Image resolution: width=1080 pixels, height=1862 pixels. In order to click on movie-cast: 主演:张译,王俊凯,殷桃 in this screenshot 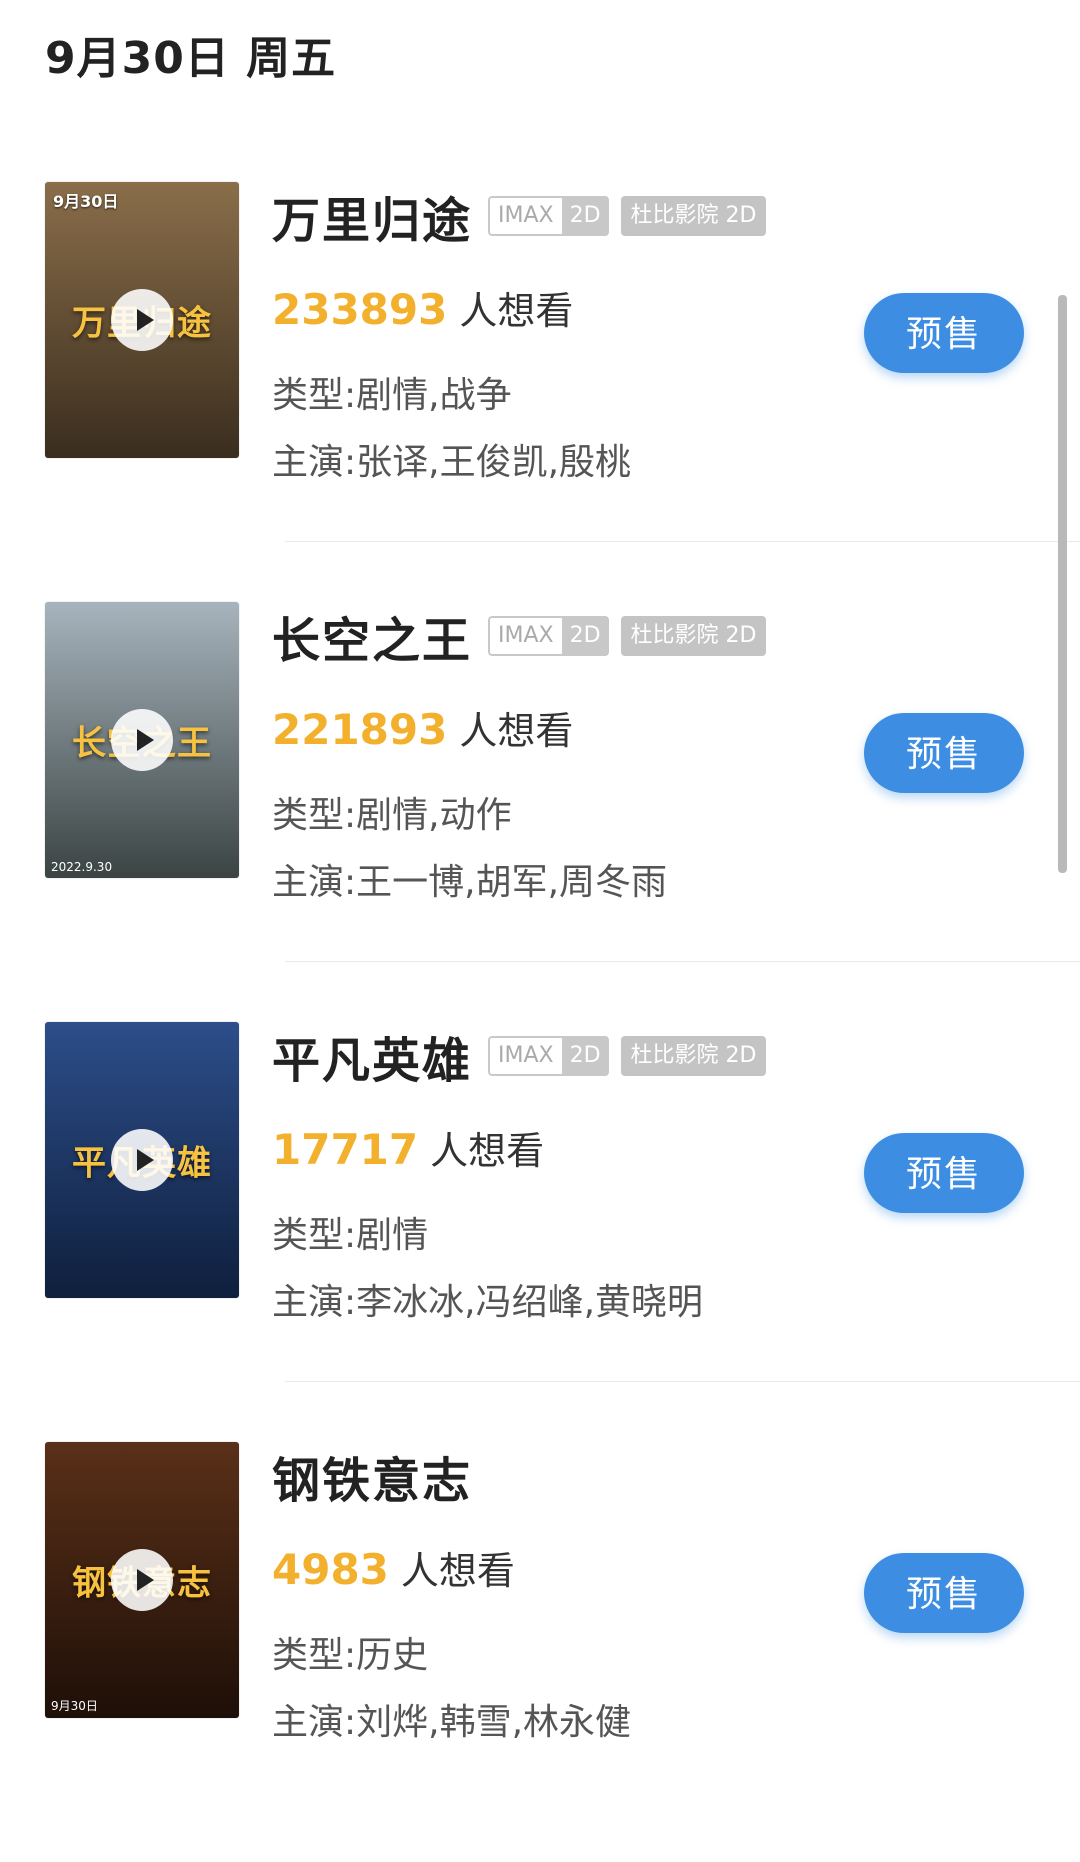, I will do `click(452, 462)`.